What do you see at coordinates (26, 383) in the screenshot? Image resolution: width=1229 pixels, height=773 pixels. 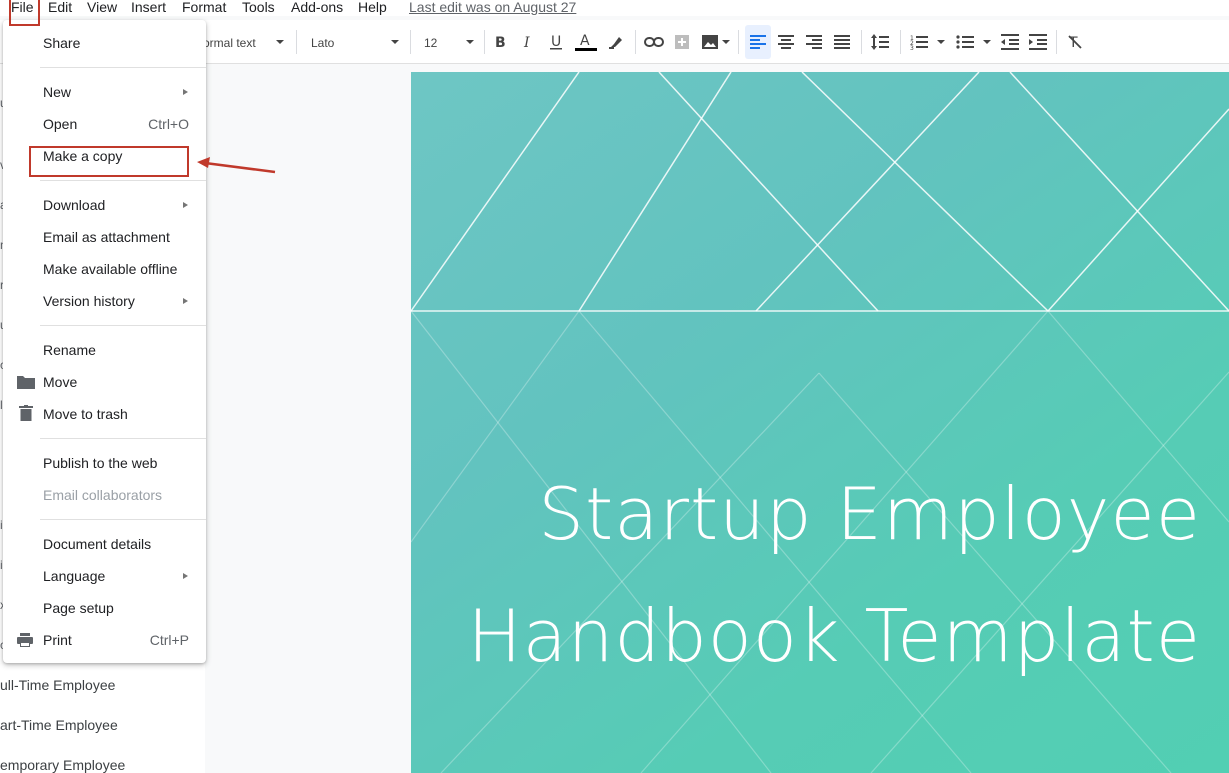 I see `folder-icon` at bounding box center [26, 383].